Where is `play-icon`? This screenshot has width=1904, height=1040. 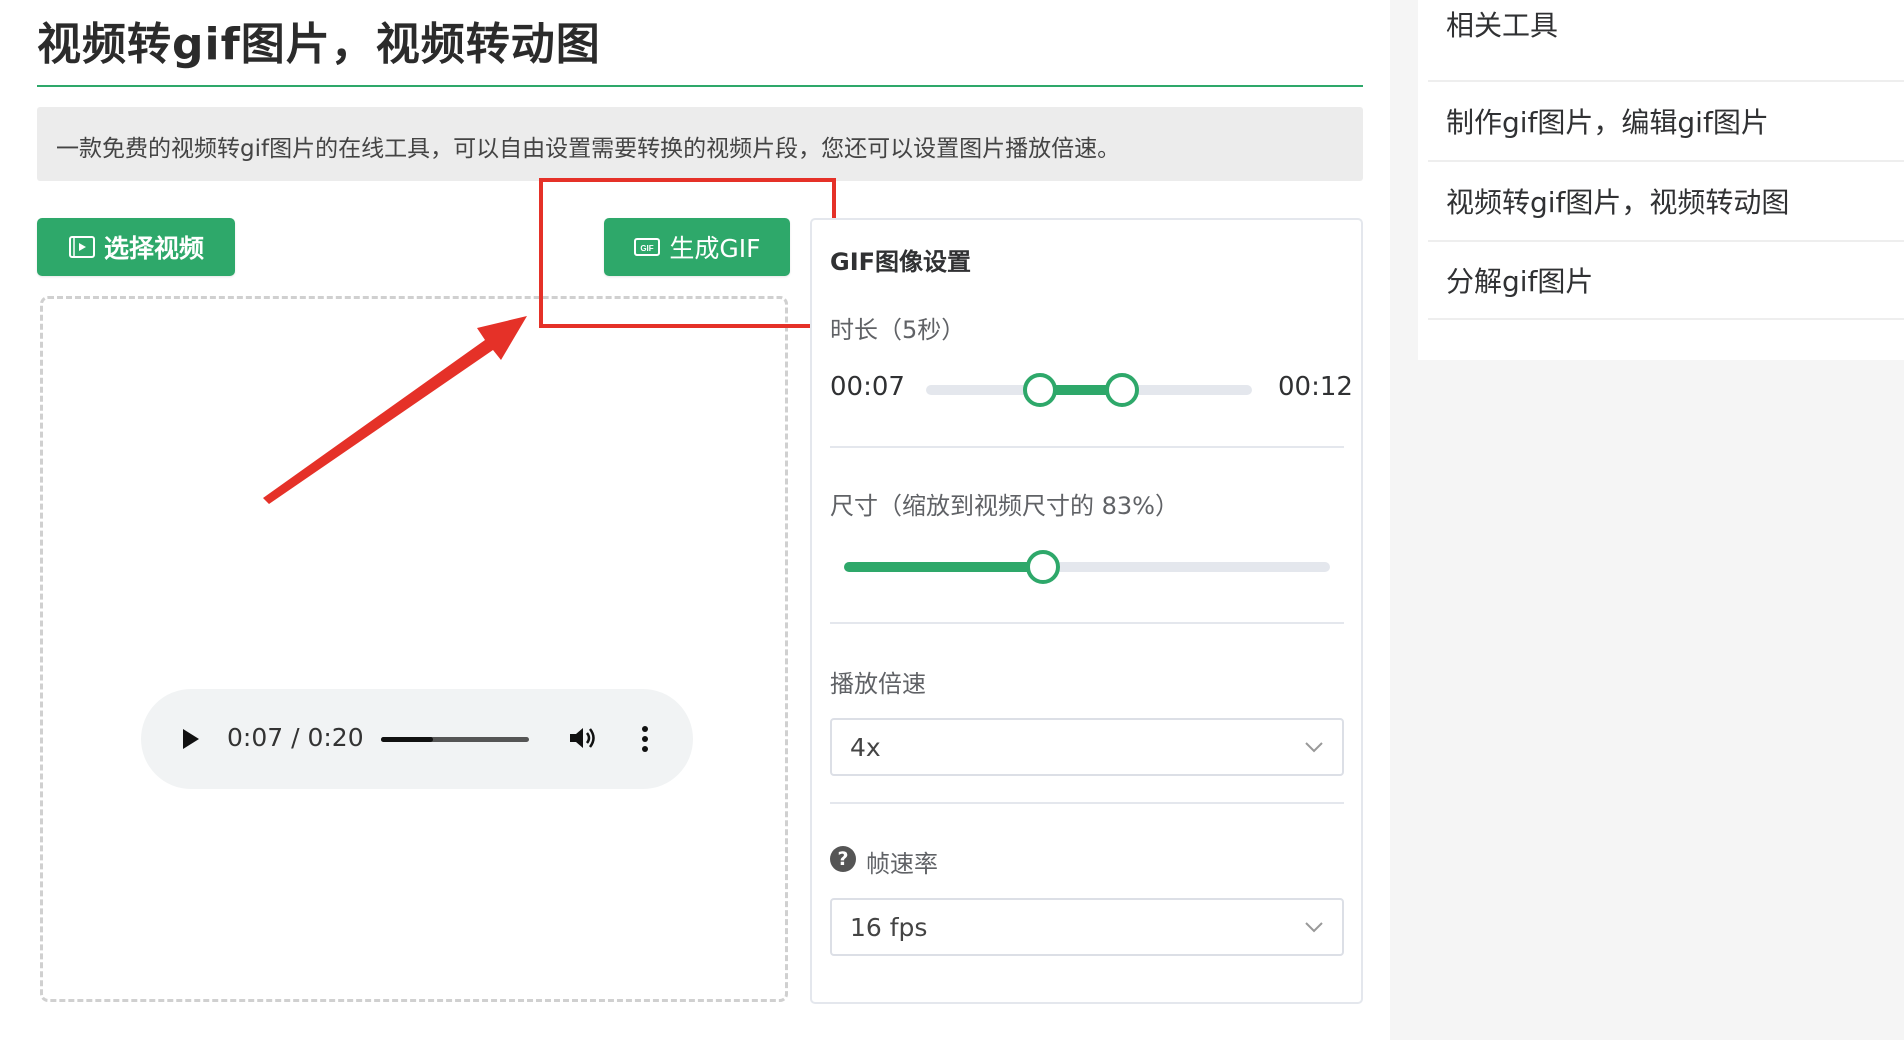
play-icon is located at coordinates (191, 739).